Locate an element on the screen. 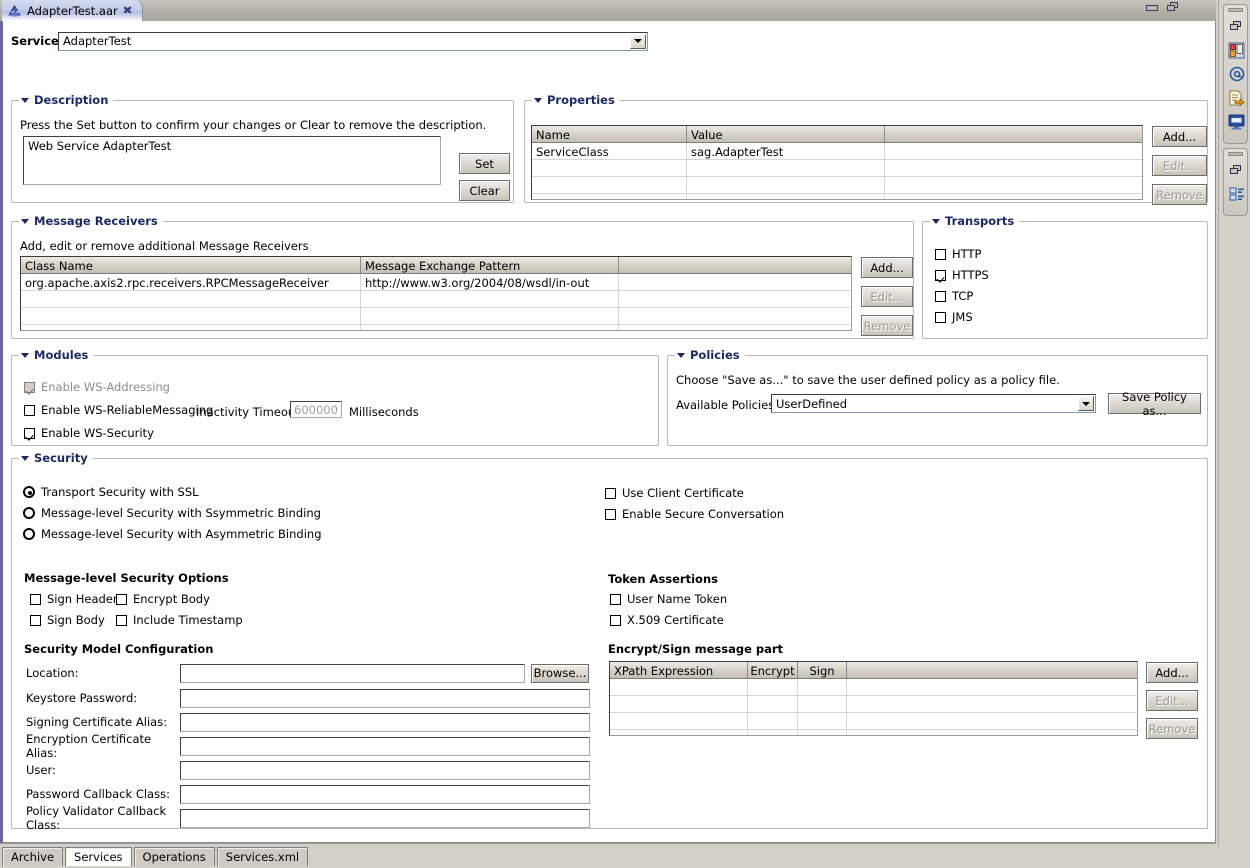 The height and width of the screenshot is (868, 1250). inactivity-timeout-input: 600000 is located at coordinates (316, 409).